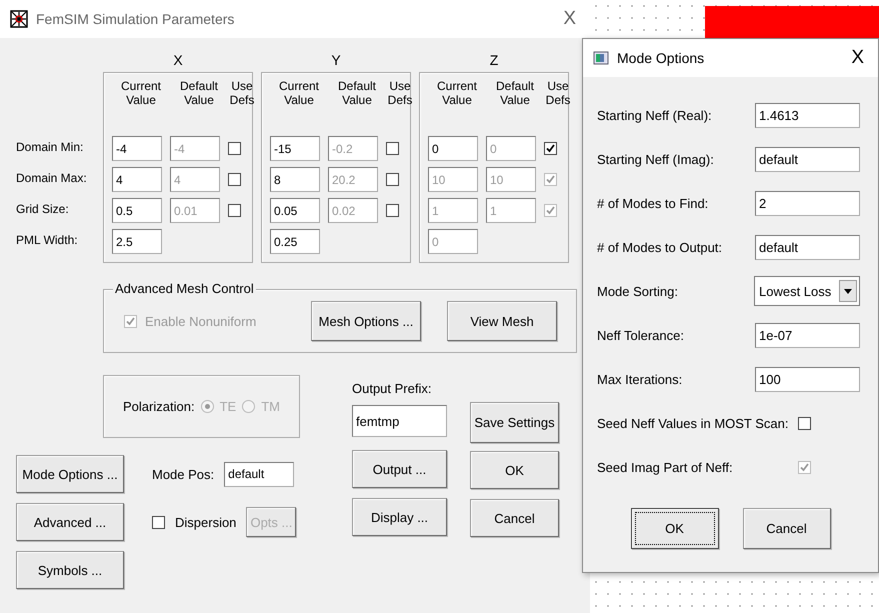 This screenshot has height=613, width=879. What do you see at coordinates (47, 240) in the screenshot?
I see `row-label: PML Width:` at bounding box center [47, 240].